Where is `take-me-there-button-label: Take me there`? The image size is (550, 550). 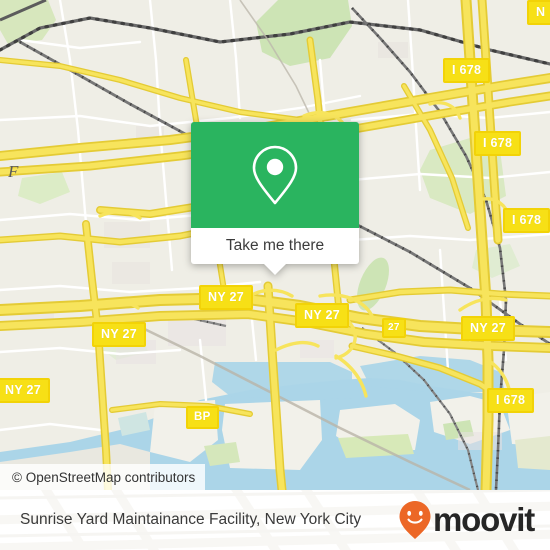
take-me-there-button-label: Take me there is located at coordinates (275, 245).